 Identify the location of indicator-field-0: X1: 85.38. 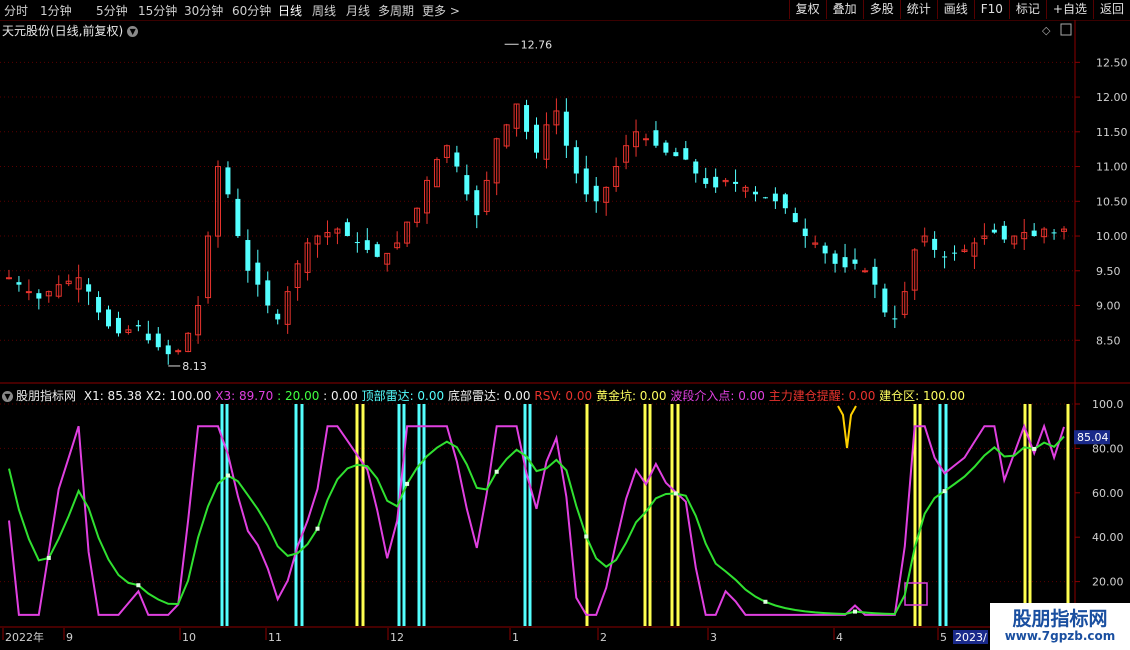
(114, 396).